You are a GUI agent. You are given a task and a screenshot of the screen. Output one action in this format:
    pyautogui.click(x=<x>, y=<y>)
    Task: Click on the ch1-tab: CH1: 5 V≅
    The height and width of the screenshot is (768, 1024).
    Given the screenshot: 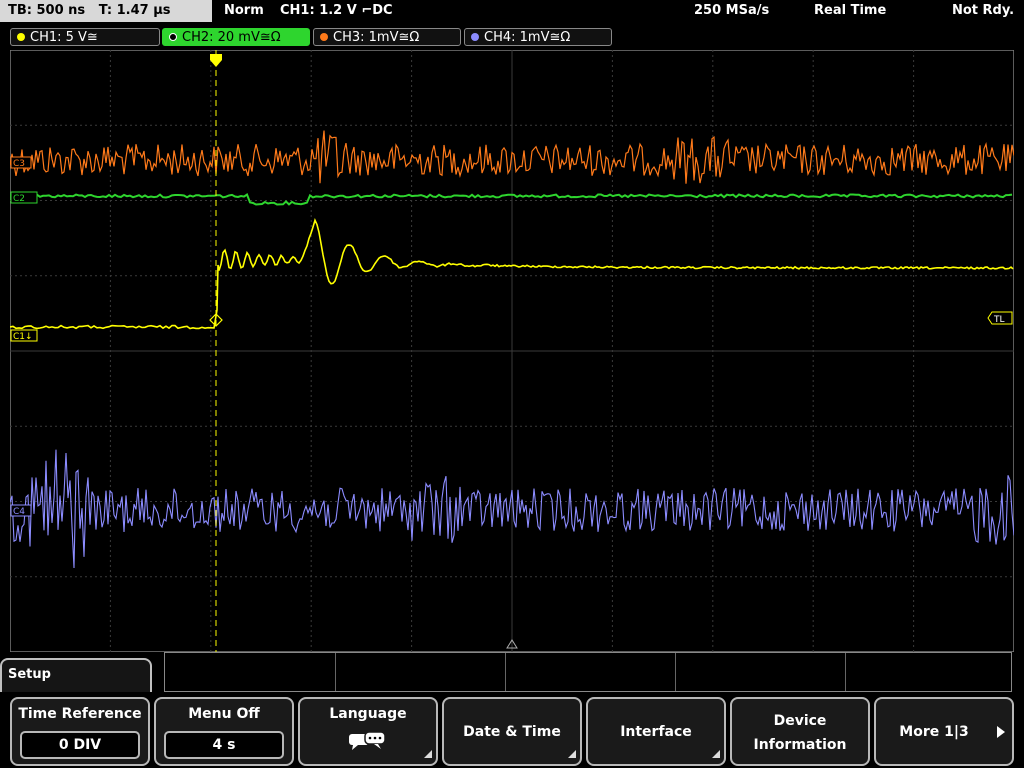 What is the action you would take?
    pyautogui.click(x=85, y=37)
    